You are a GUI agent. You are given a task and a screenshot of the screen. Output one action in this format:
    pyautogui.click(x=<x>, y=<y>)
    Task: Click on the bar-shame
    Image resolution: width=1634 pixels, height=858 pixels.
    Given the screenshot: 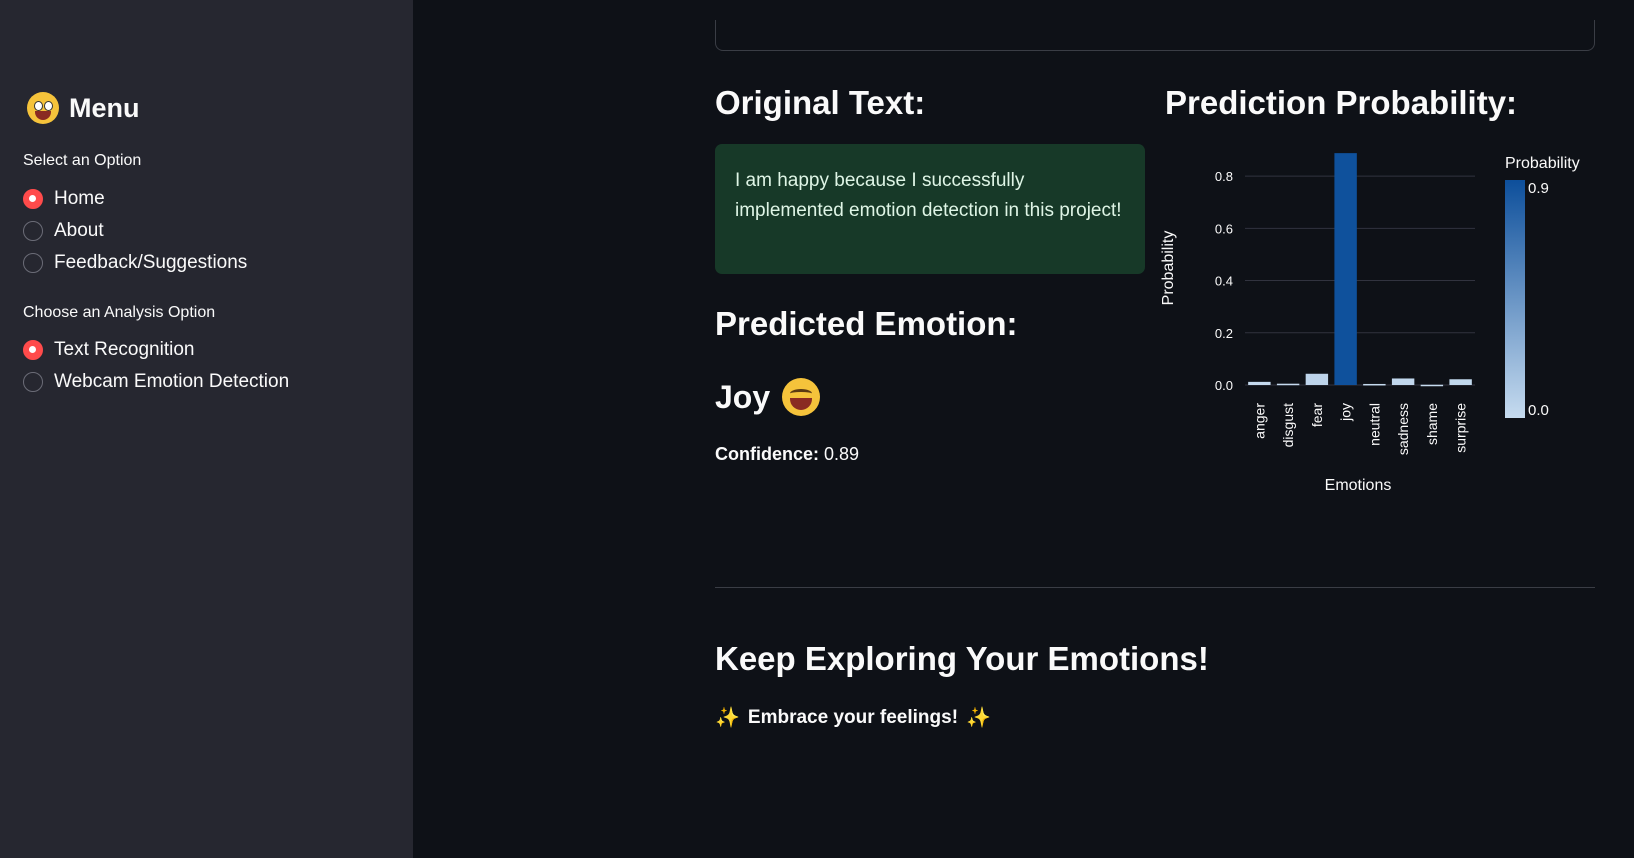 What is the action you would take?
    pyautogui.click(x=1432, y=385)
    